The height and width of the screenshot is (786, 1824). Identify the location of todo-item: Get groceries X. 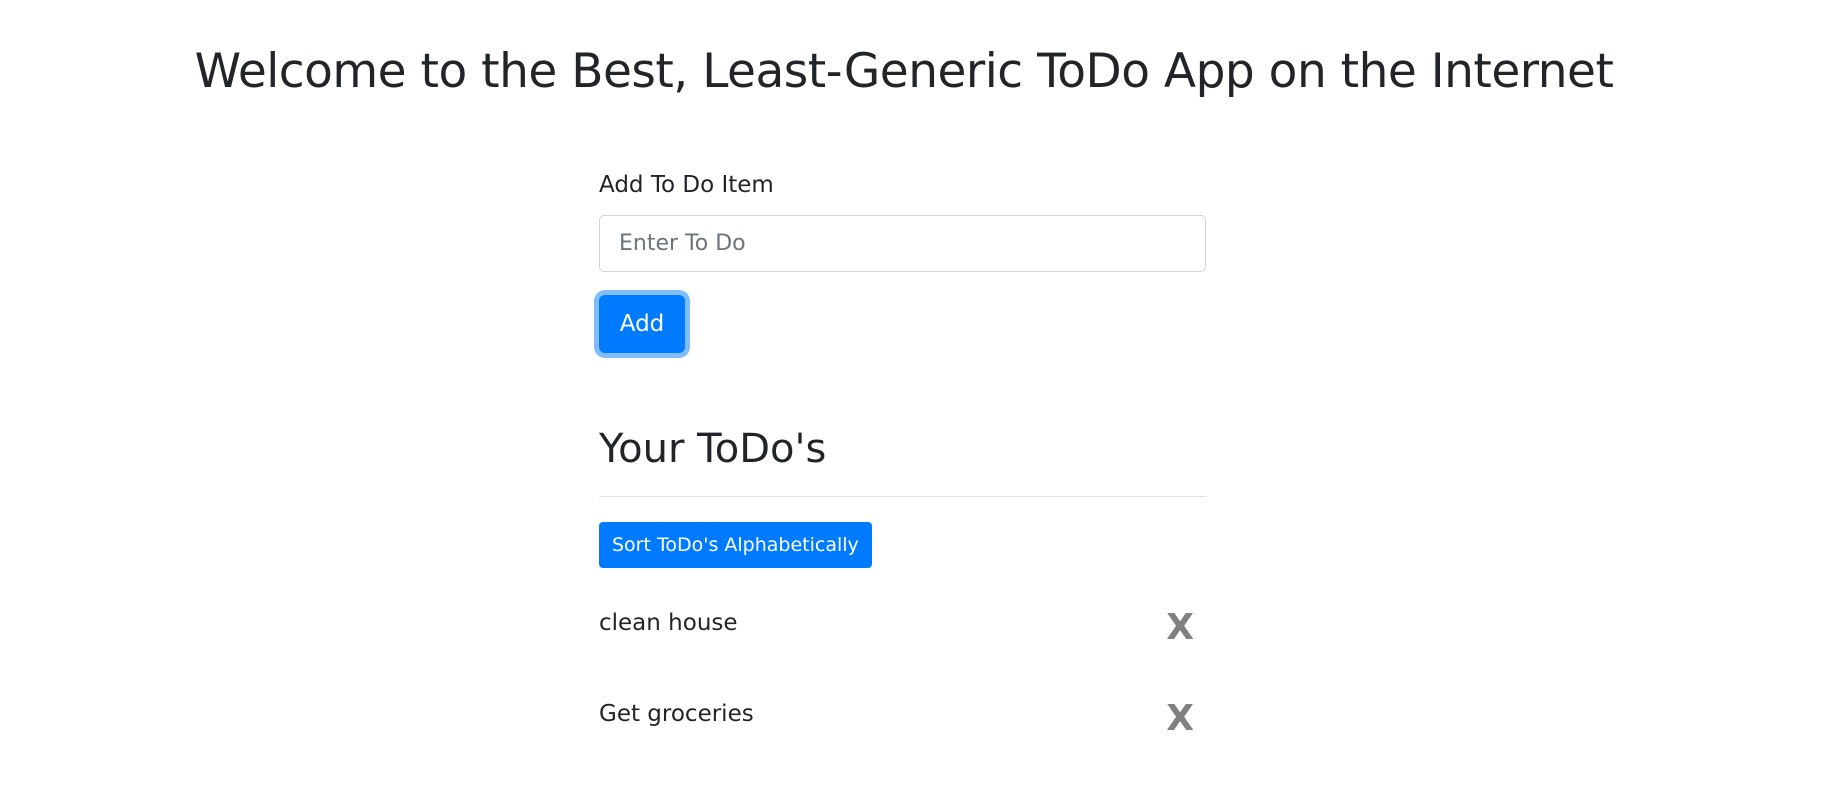
(902, 736).